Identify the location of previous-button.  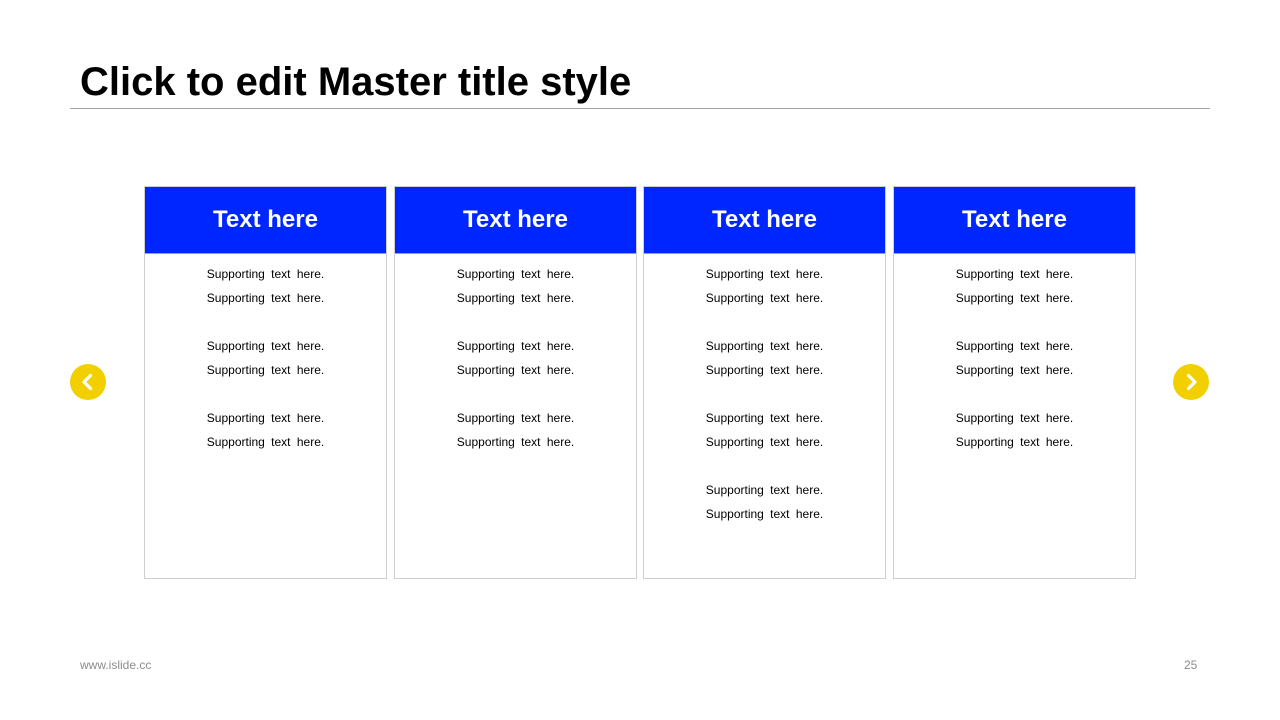
(88, 382).